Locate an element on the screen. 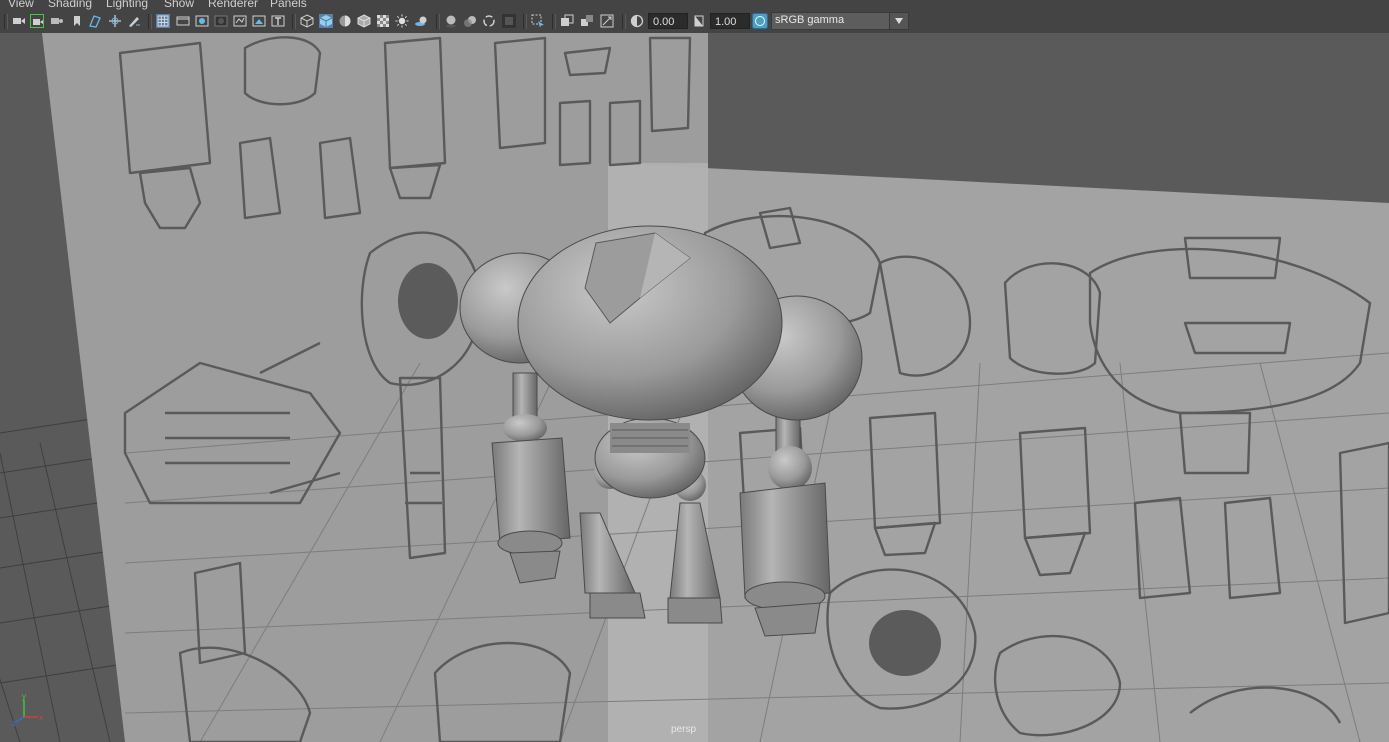 Image resolution: width=1389 pixels, height=742 pixels. panel-toolbar: 0.00 1.00 sRGB gamma is located at coordinates (694, 22).